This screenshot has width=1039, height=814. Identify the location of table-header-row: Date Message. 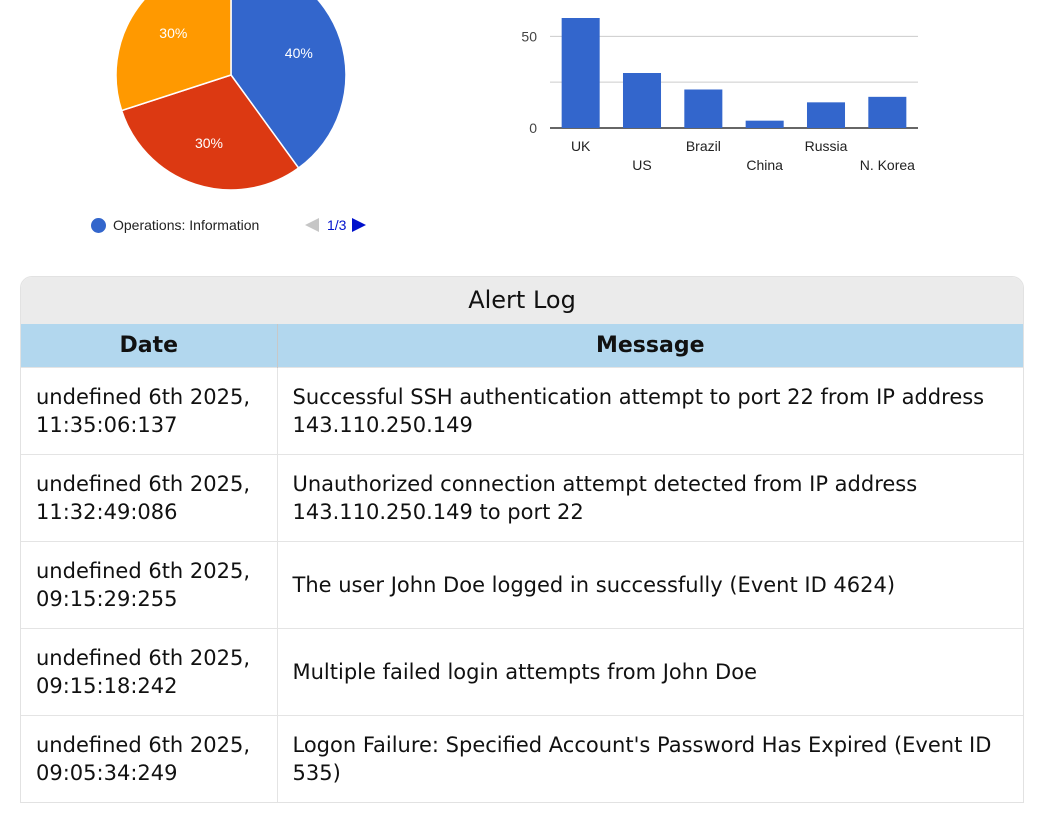
(522, 346).